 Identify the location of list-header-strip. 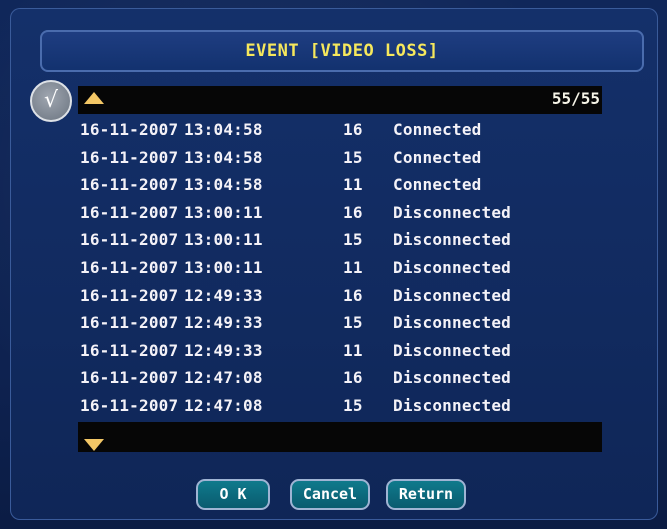
(340, 100).